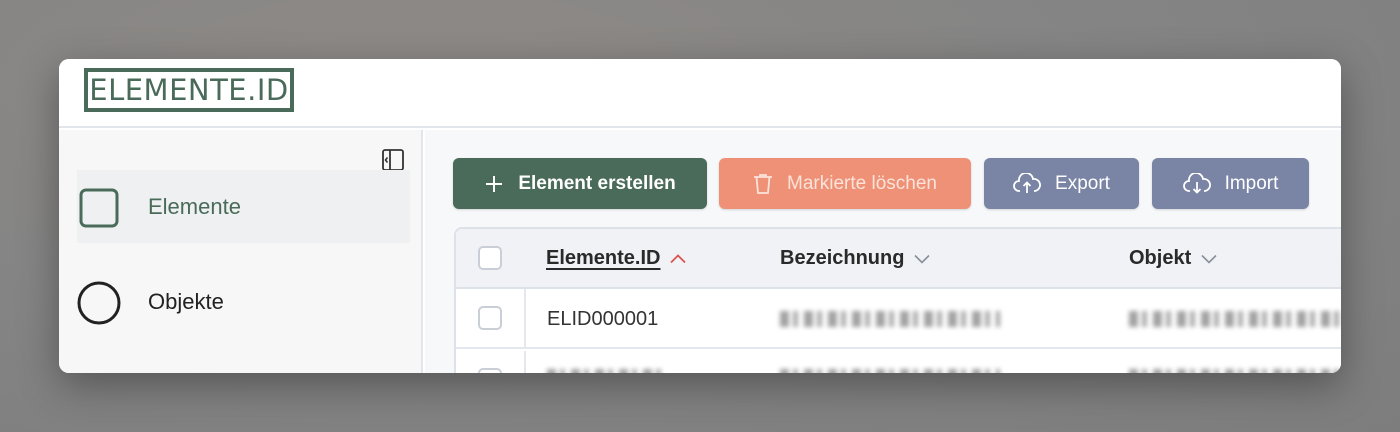 The image size is (1400, 432). I want to click on logo-text: ELEMENTE.ID, so click(189, 89).